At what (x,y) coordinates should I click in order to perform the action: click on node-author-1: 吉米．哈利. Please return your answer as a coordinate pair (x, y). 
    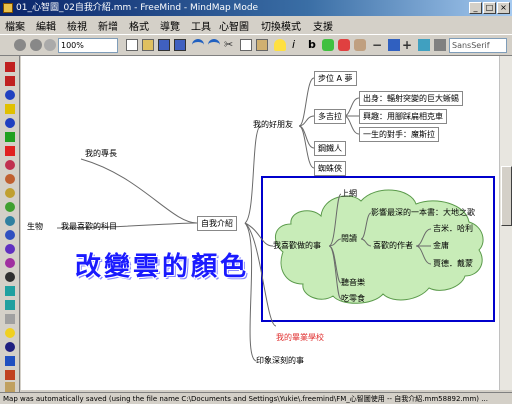
    Looking at the image, I should click on (453, 228).